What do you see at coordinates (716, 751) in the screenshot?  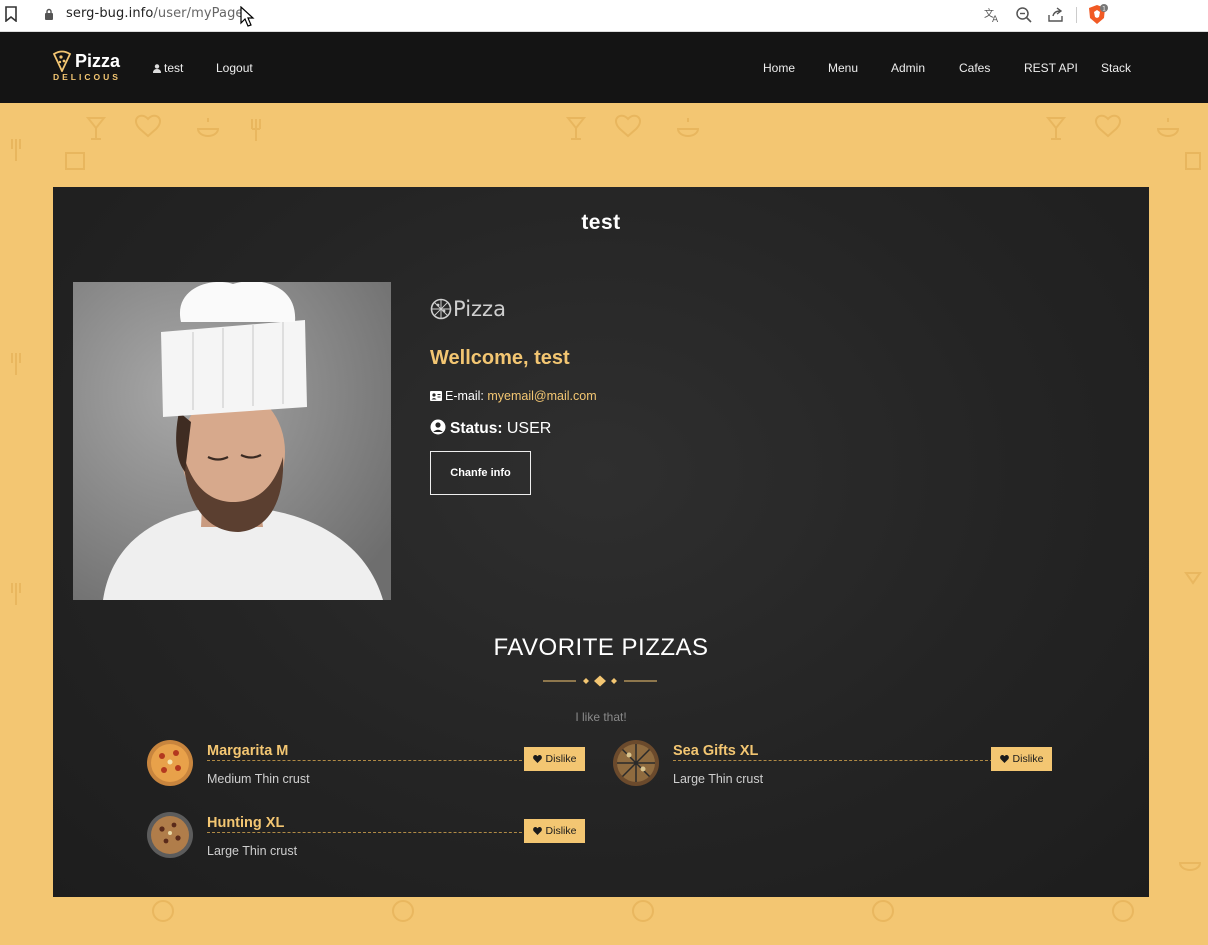 I see `favorite-name: Sea Gifts XL` at bounding box center [716, 751].